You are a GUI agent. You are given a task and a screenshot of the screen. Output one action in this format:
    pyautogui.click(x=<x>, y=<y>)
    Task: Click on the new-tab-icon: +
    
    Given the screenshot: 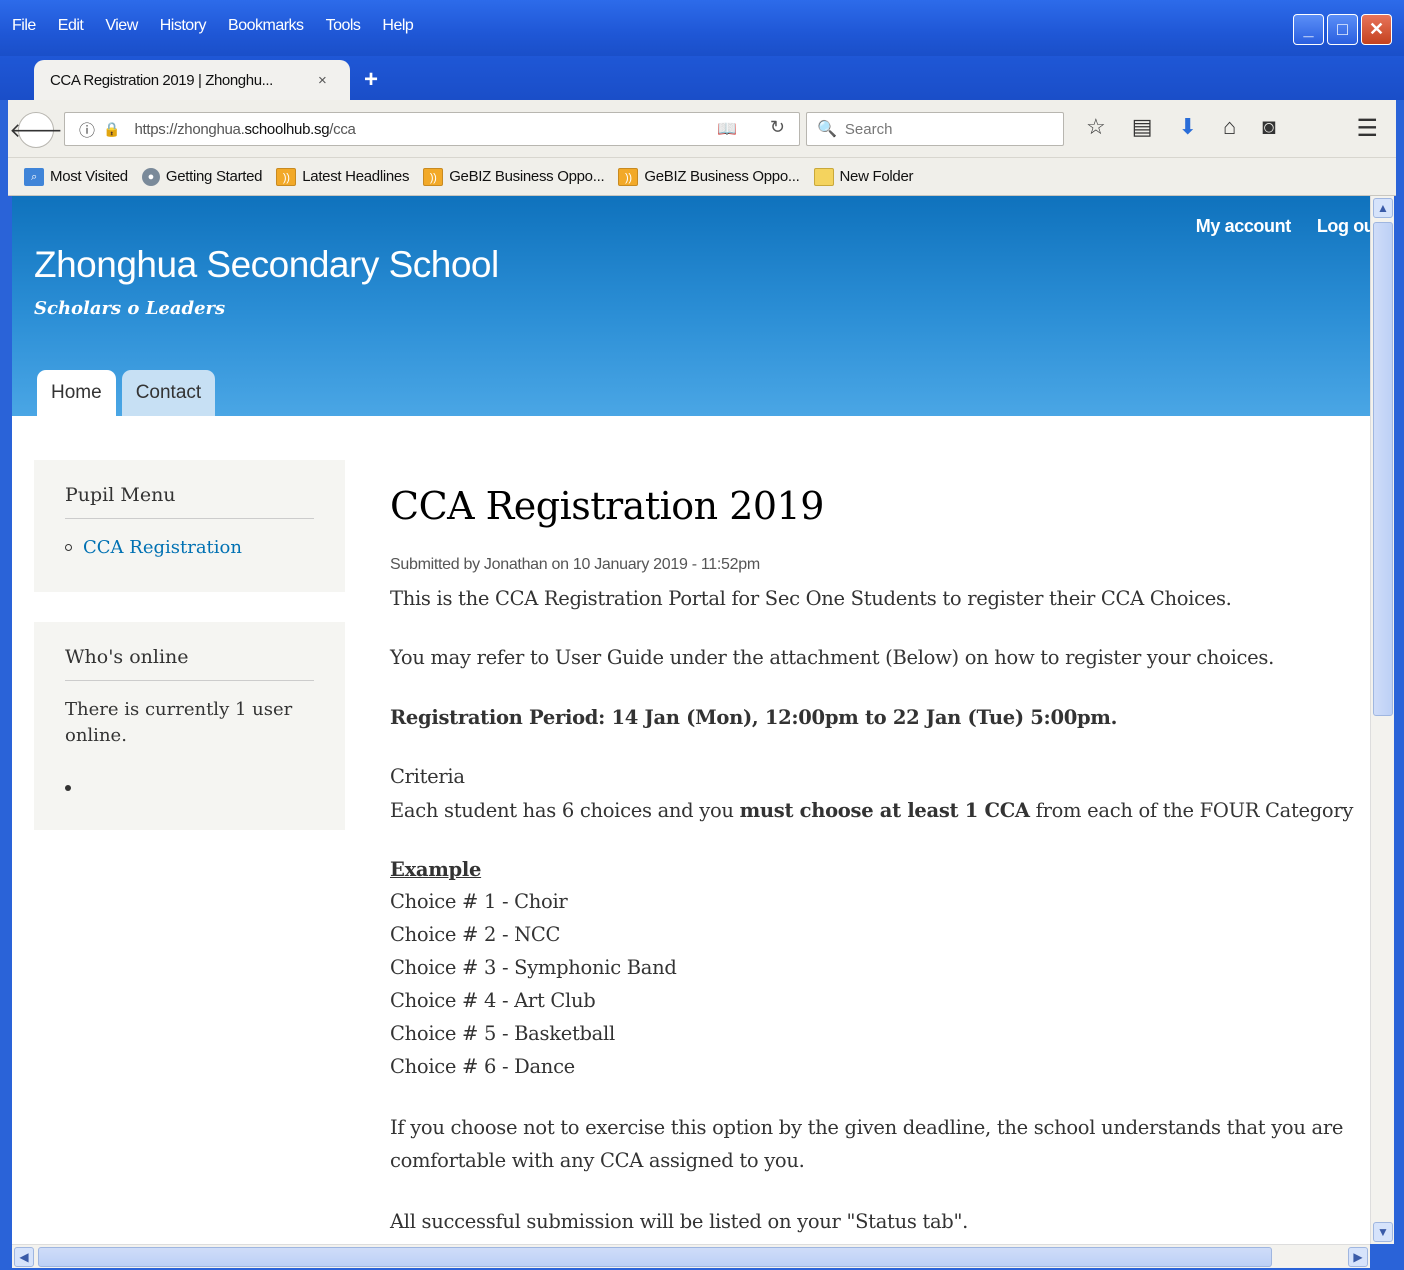 What is the action you would take?
    pyautogui.click(x=371, y=80)
    